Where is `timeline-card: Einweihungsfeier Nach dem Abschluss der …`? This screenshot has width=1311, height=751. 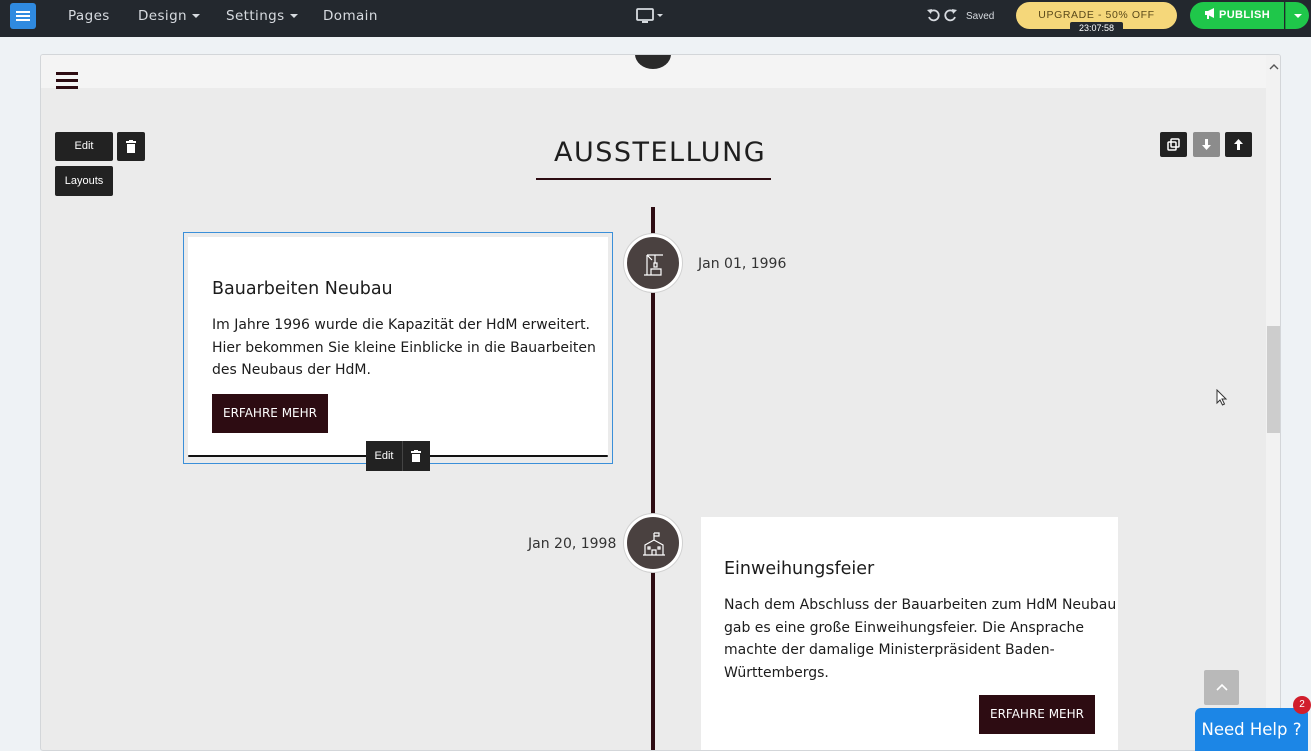
timeline-card: Einweihungsfeier Nach dem Abschluss der … is located at coordinates (909, 633).